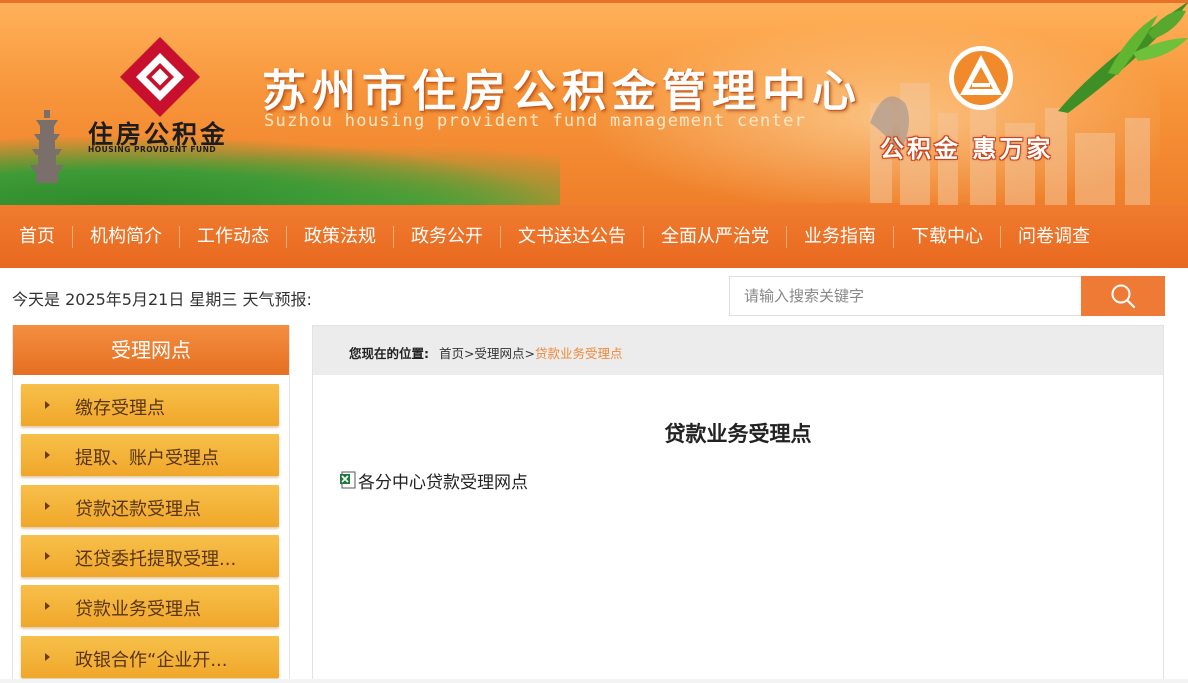 The width and height of the screenshot is (1188, 683). I want to click on logo-english-text: HOUSING PROVIDENT FUND, so click(152, 149).